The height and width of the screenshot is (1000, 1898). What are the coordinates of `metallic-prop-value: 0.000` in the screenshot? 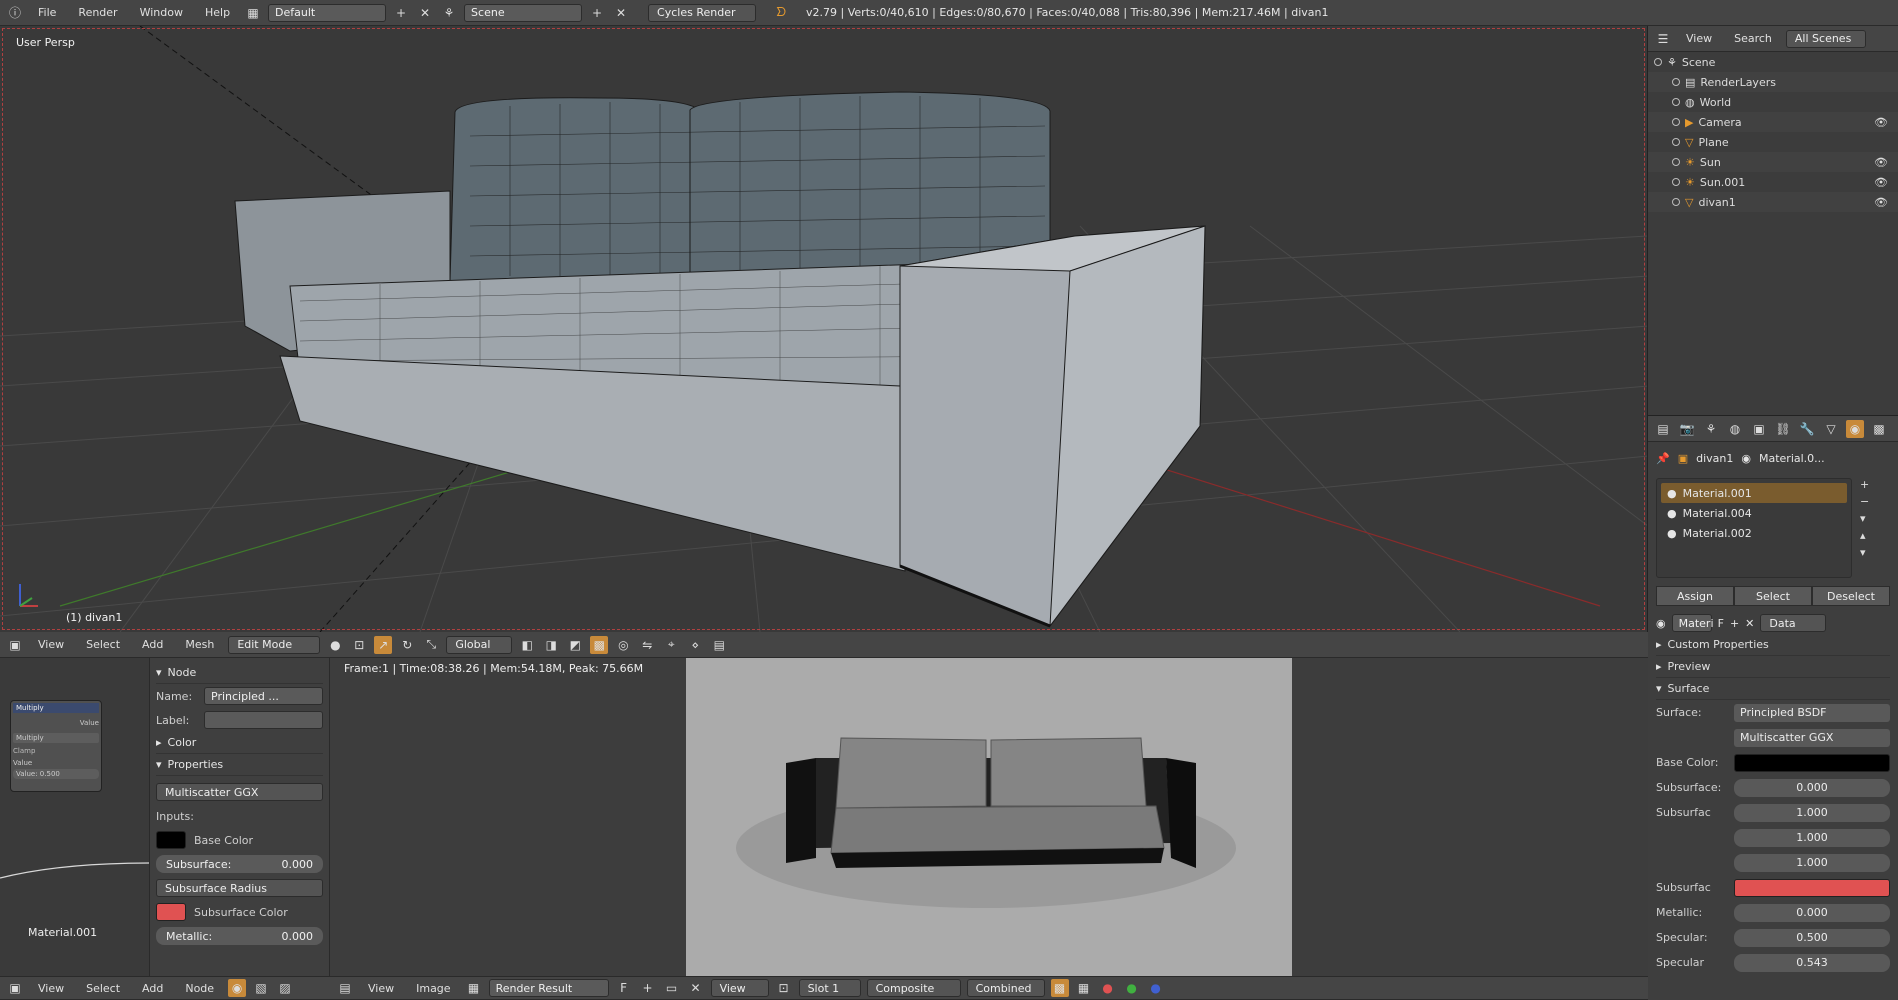 It's located at (1812, 912).